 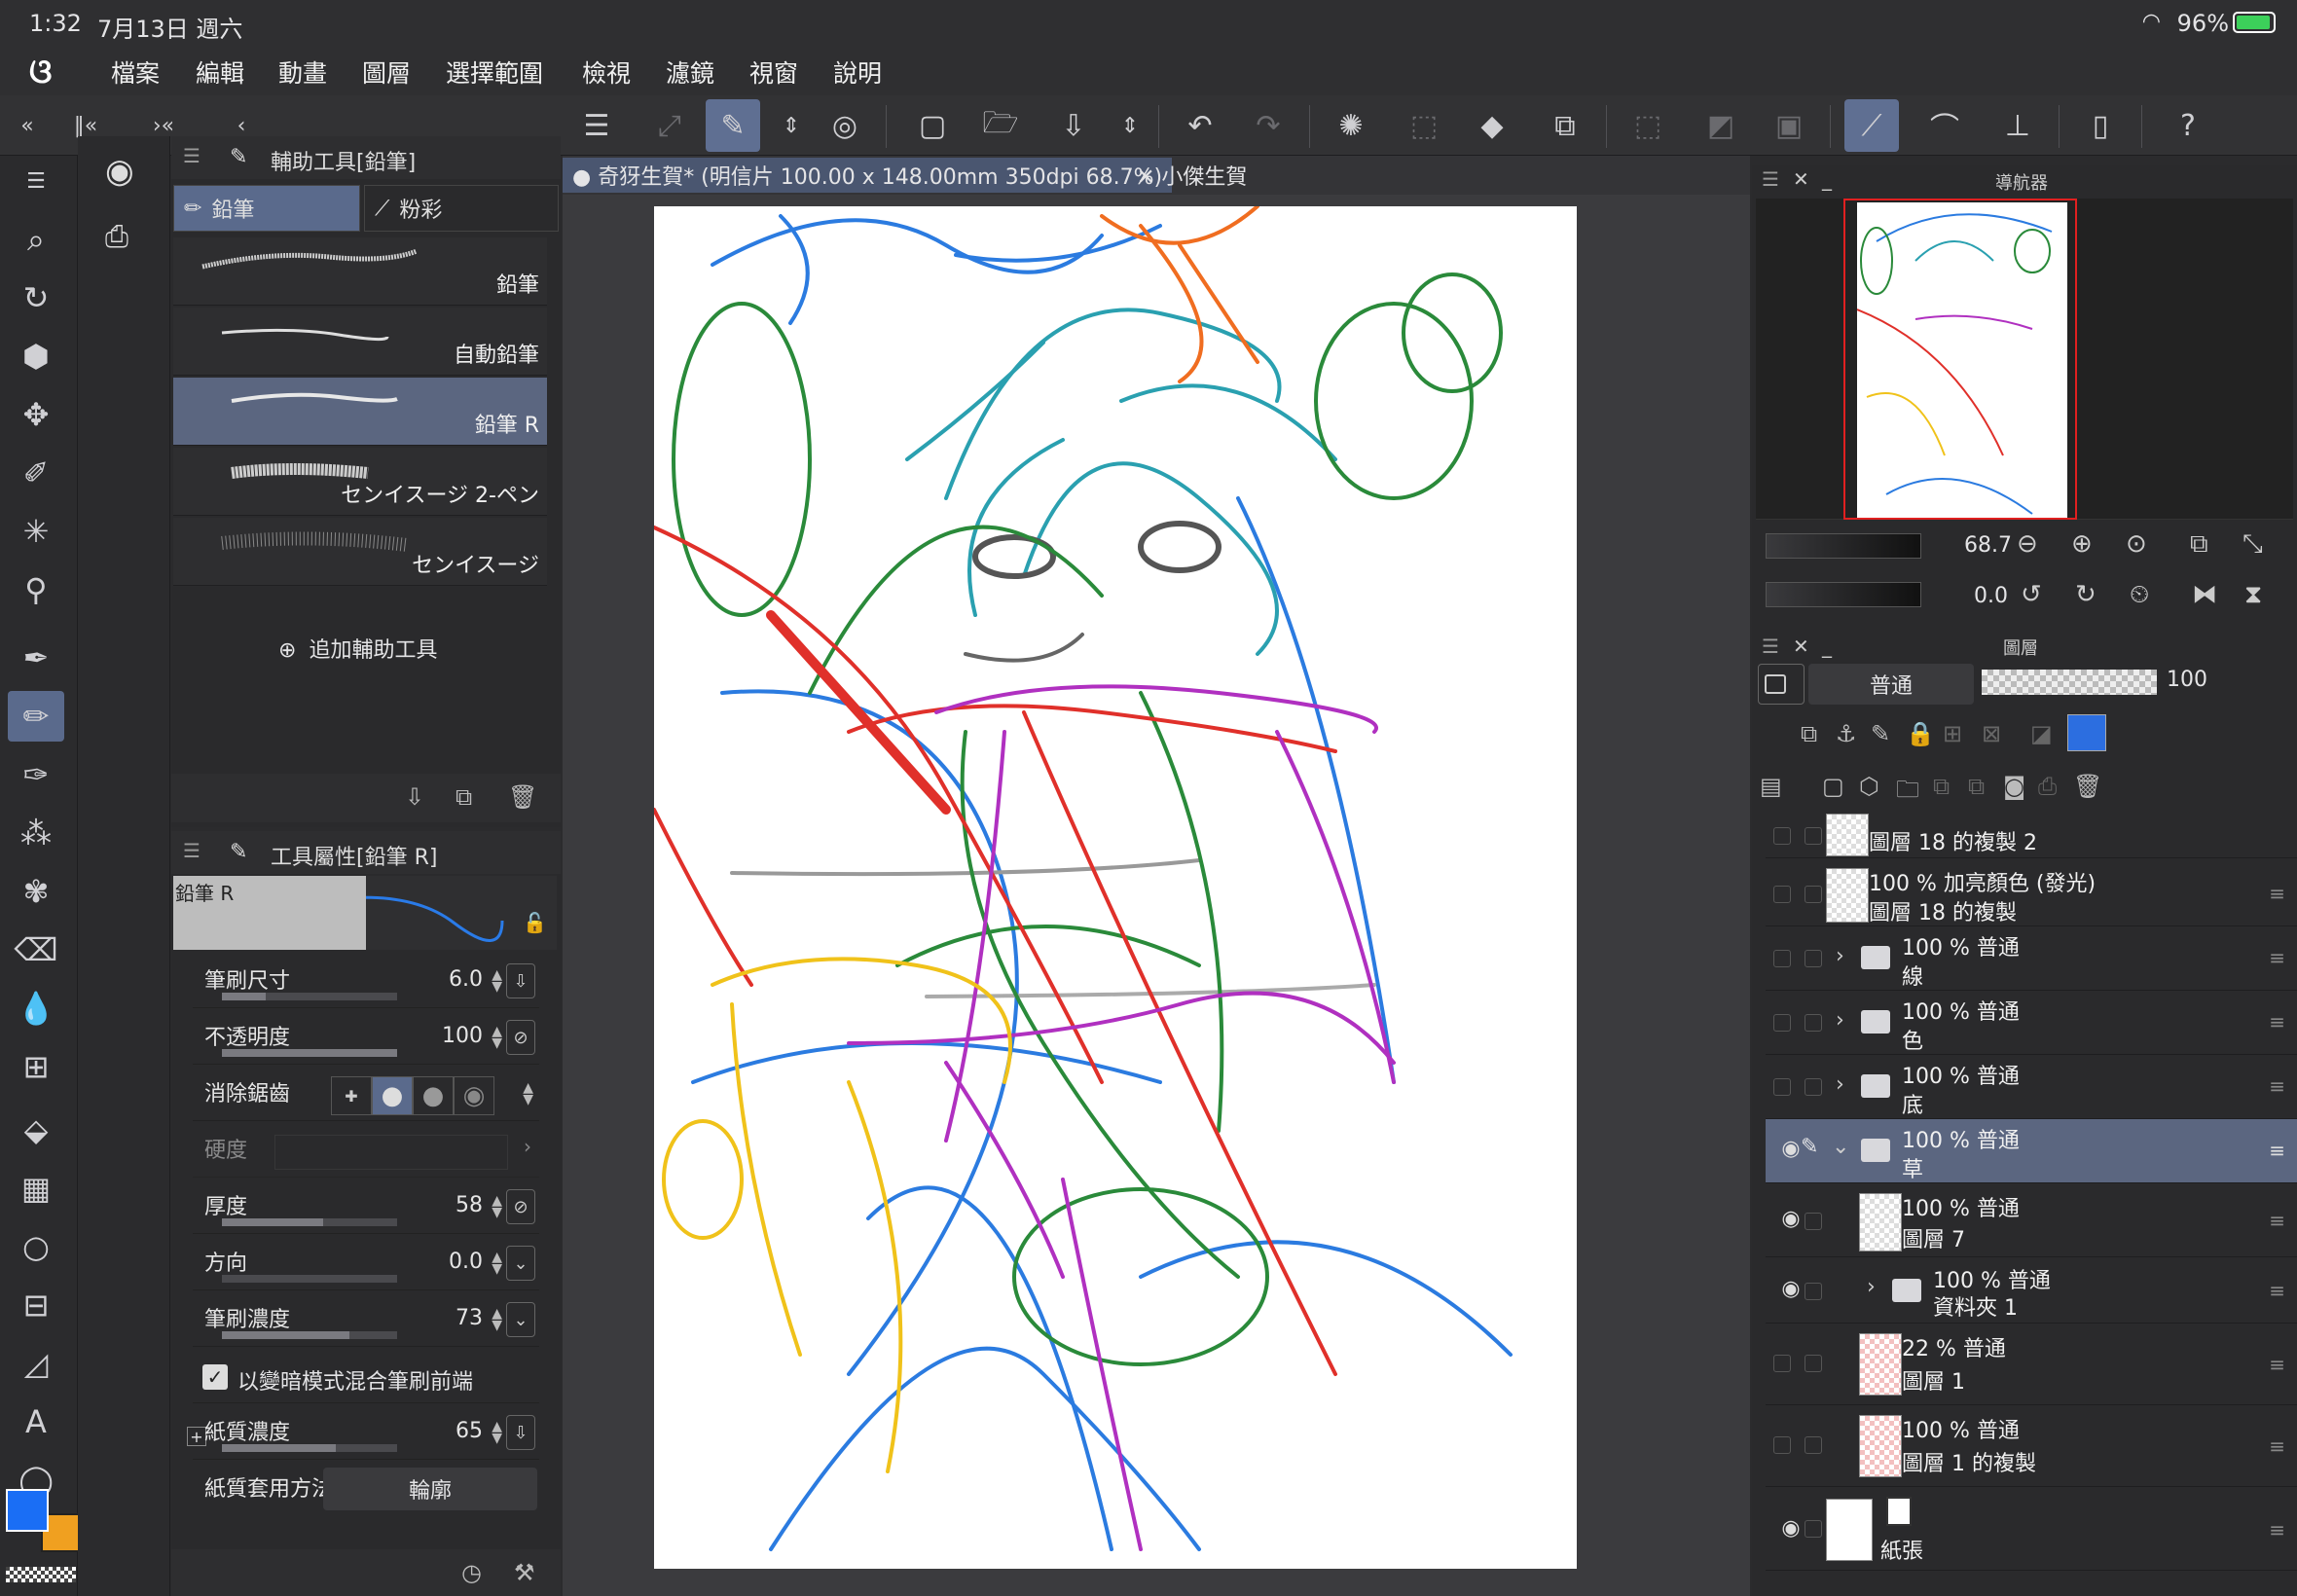 I want to click on close-icon: ✕, so click(x=1801, y=179).